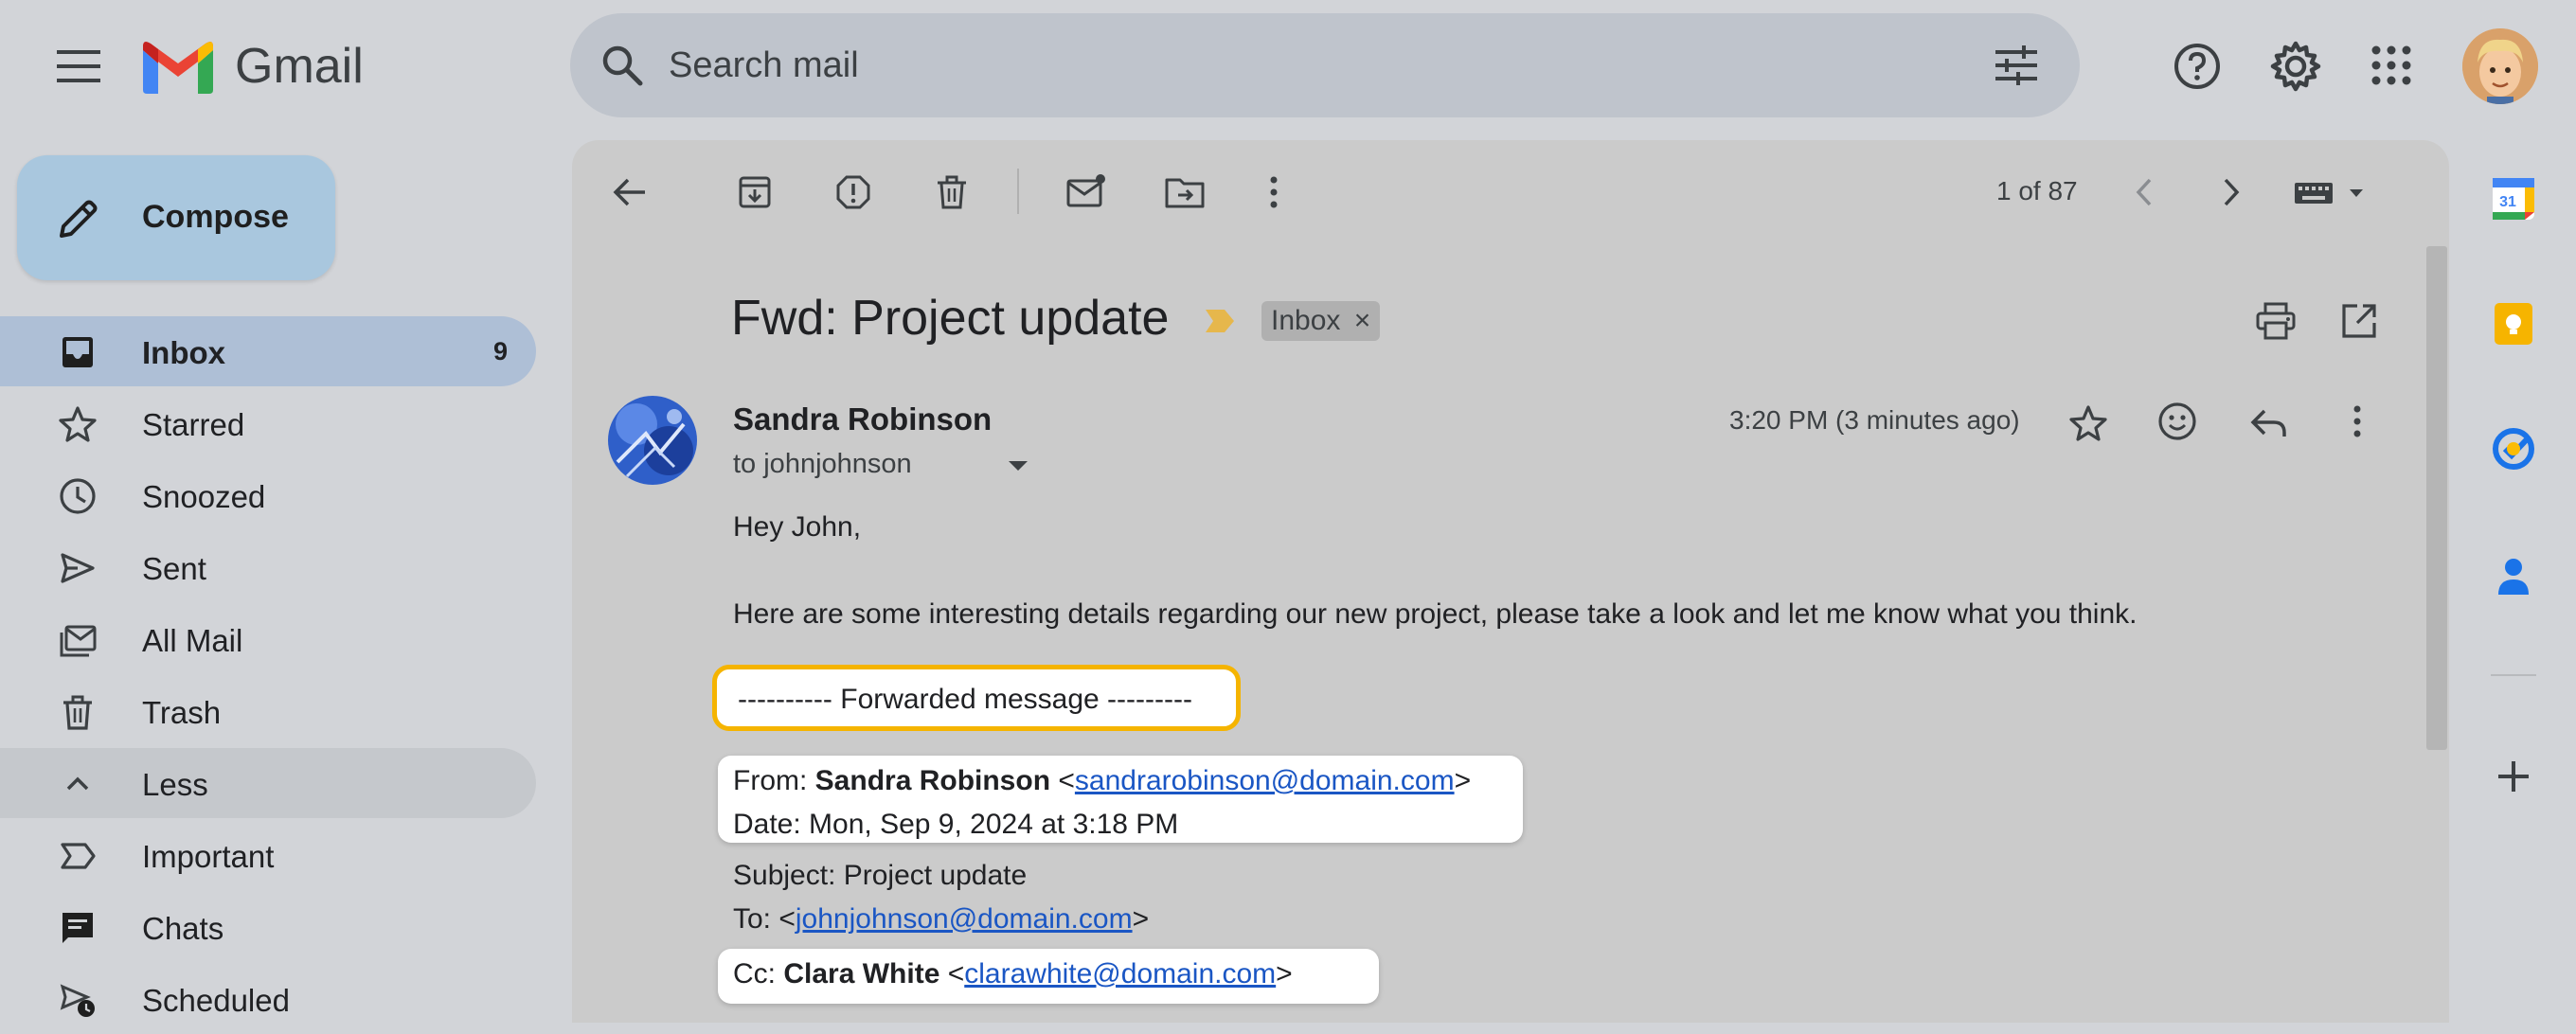 This screenshot has height=1034, width=2576. What do you see at coordinates (1274, 192) in the screenshot?
I see `more-options-icon` at bounding box center [1274, 192].